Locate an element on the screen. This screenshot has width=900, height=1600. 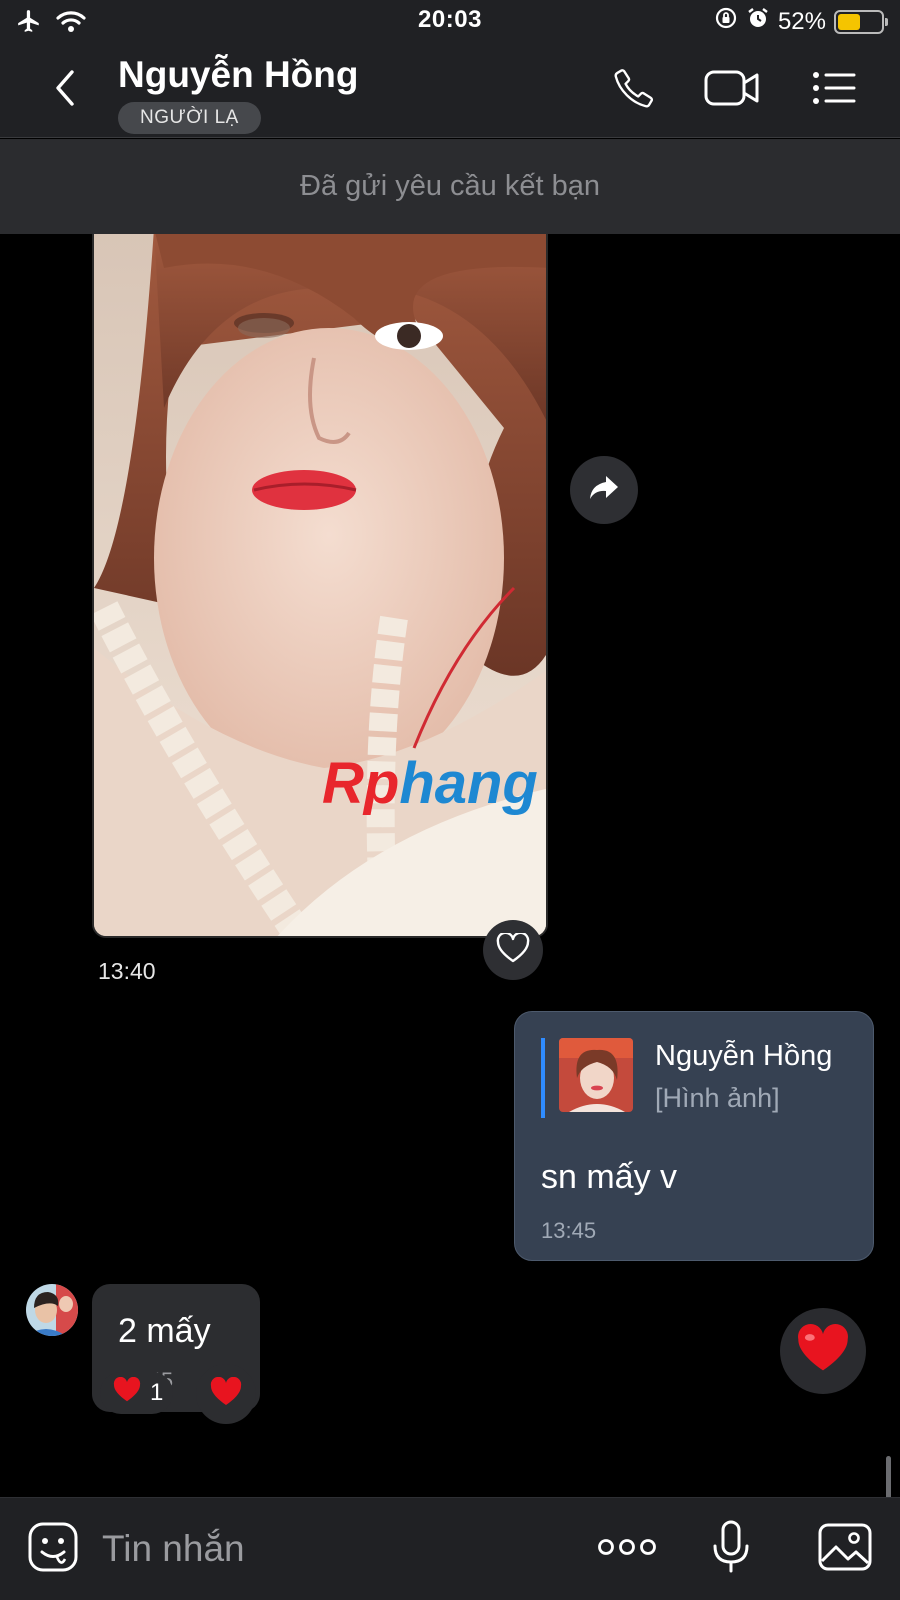
back-icon is located at coordinates (65, 90).